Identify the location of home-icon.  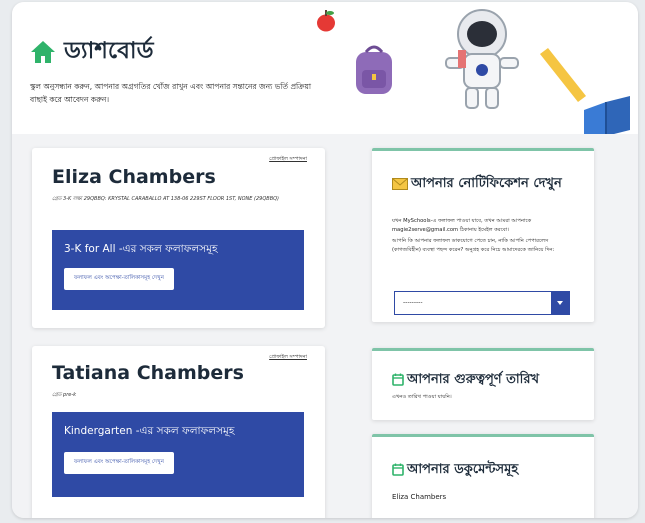
(43, 51).